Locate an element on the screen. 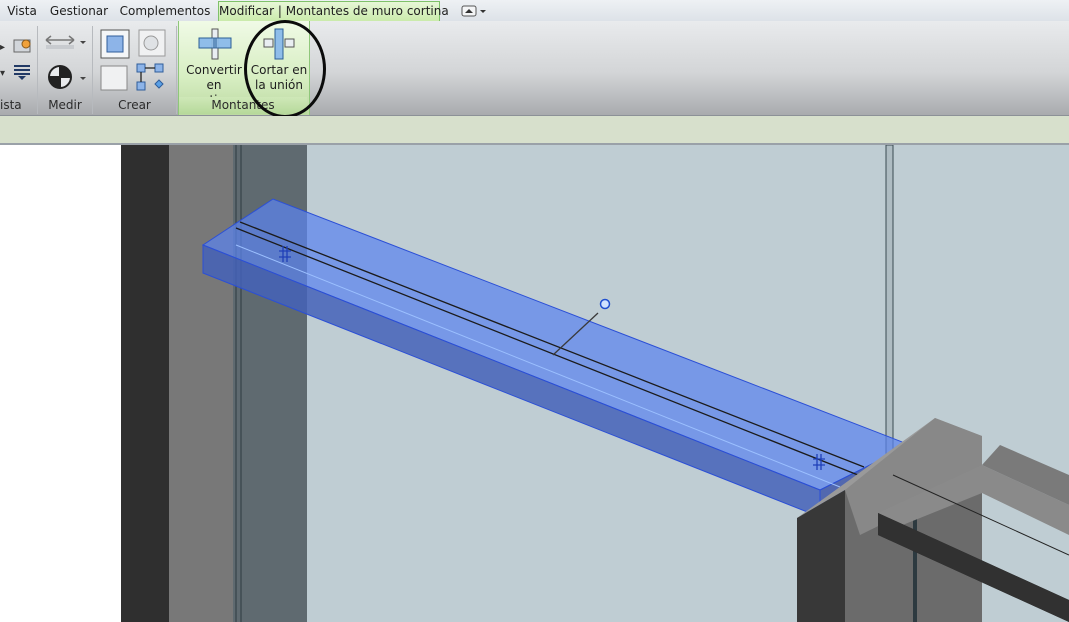 This screenshot has height=622, width=1069. tab-gestionar: Gestionar is located at coordinates (79, 11).